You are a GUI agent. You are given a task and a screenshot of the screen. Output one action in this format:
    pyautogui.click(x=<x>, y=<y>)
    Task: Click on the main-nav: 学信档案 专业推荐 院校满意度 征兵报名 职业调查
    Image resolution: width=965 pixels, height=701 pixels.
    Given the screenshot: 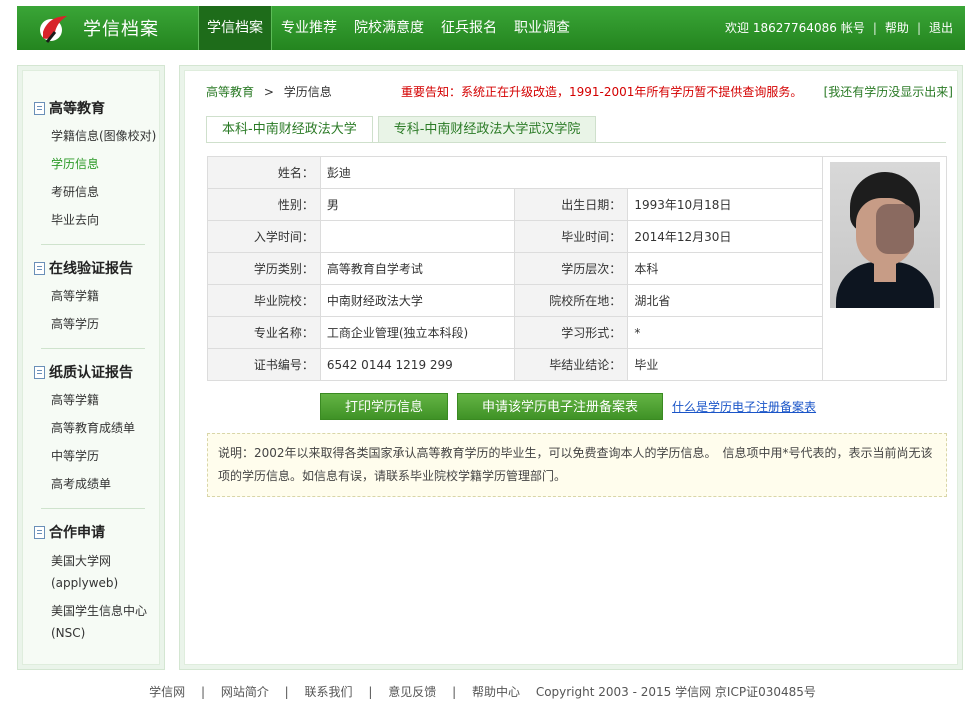 What is the action you would take?
    pyautogui.click(x=388, y=28)
    